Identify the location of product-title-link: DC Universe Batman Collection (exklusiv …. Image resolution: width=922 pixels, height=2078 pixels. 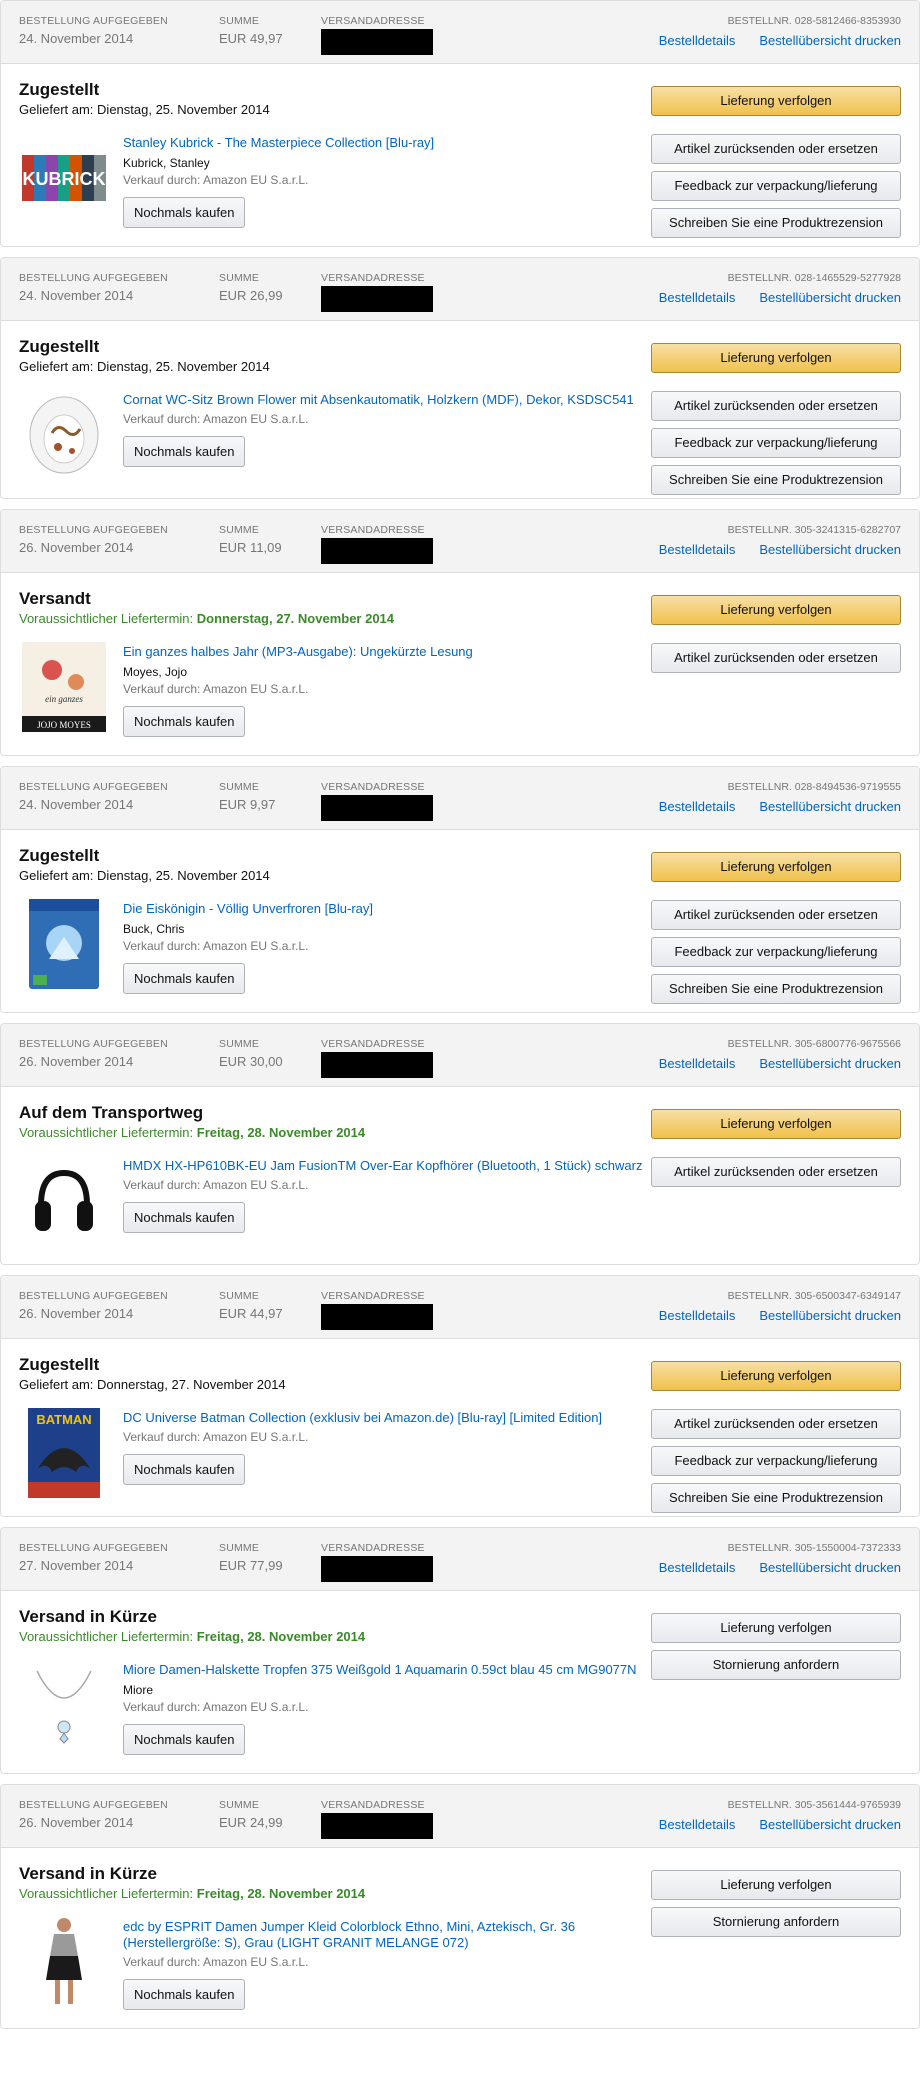
(362, 1418).